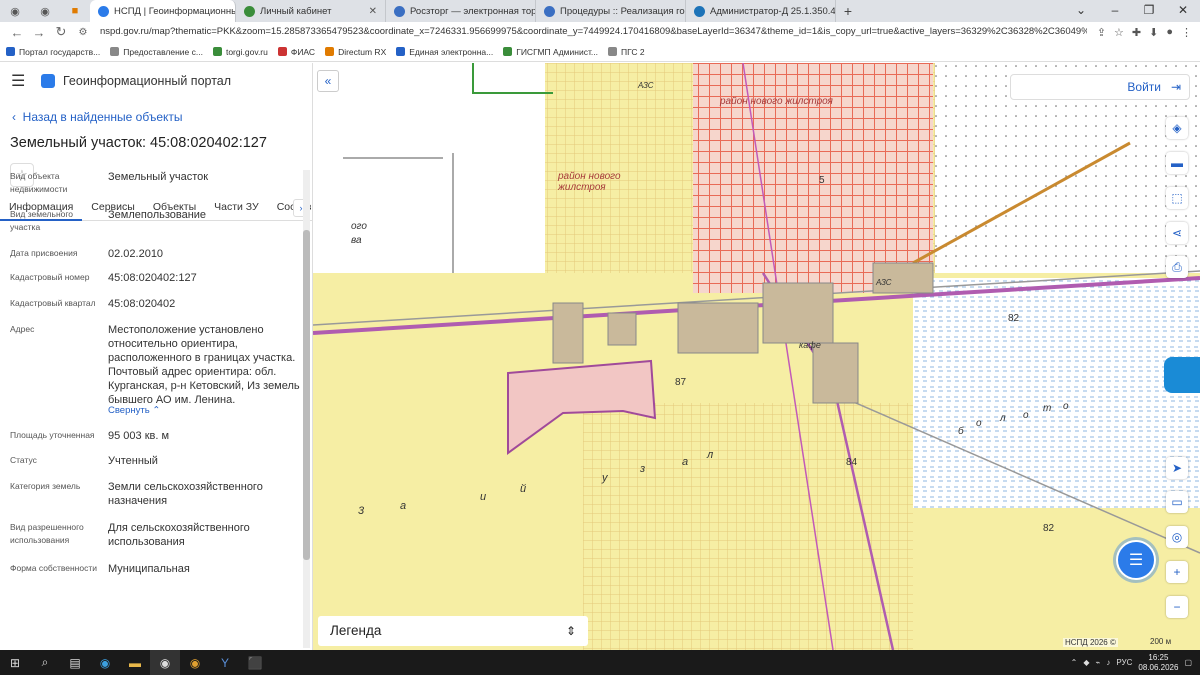 This screenshot has width=1200, height=675. I want to click on map-label: 84, so click(852, 462).